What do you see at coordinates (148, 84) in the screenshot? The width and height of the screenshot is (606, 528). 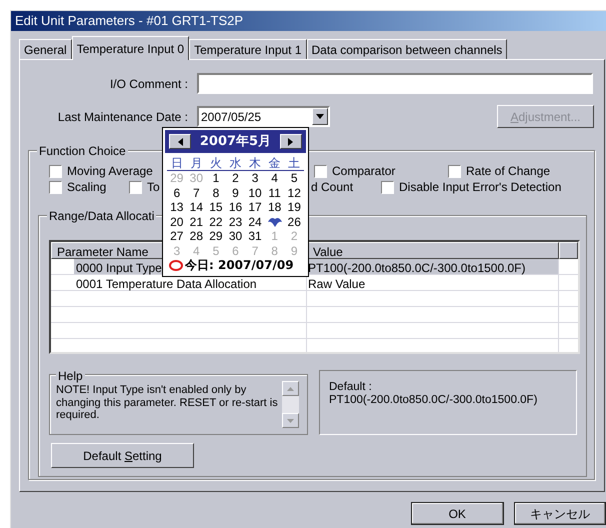 I see `field-label: I/O Comment :` at bounding box center [148, 84].